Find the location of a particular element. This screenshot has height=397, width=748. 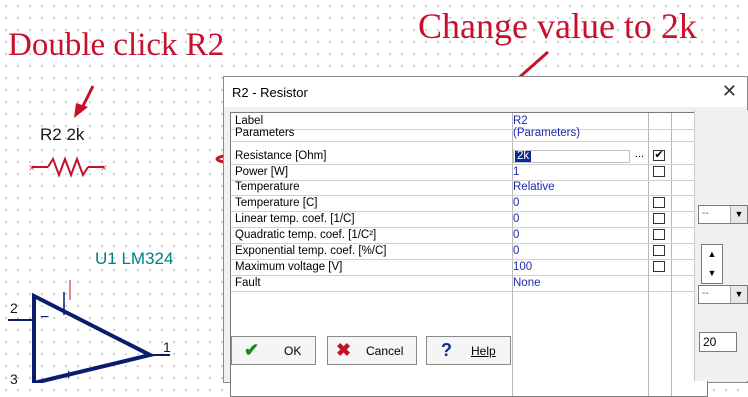

check-icon: ✔ is located at coordinates (252, 350).